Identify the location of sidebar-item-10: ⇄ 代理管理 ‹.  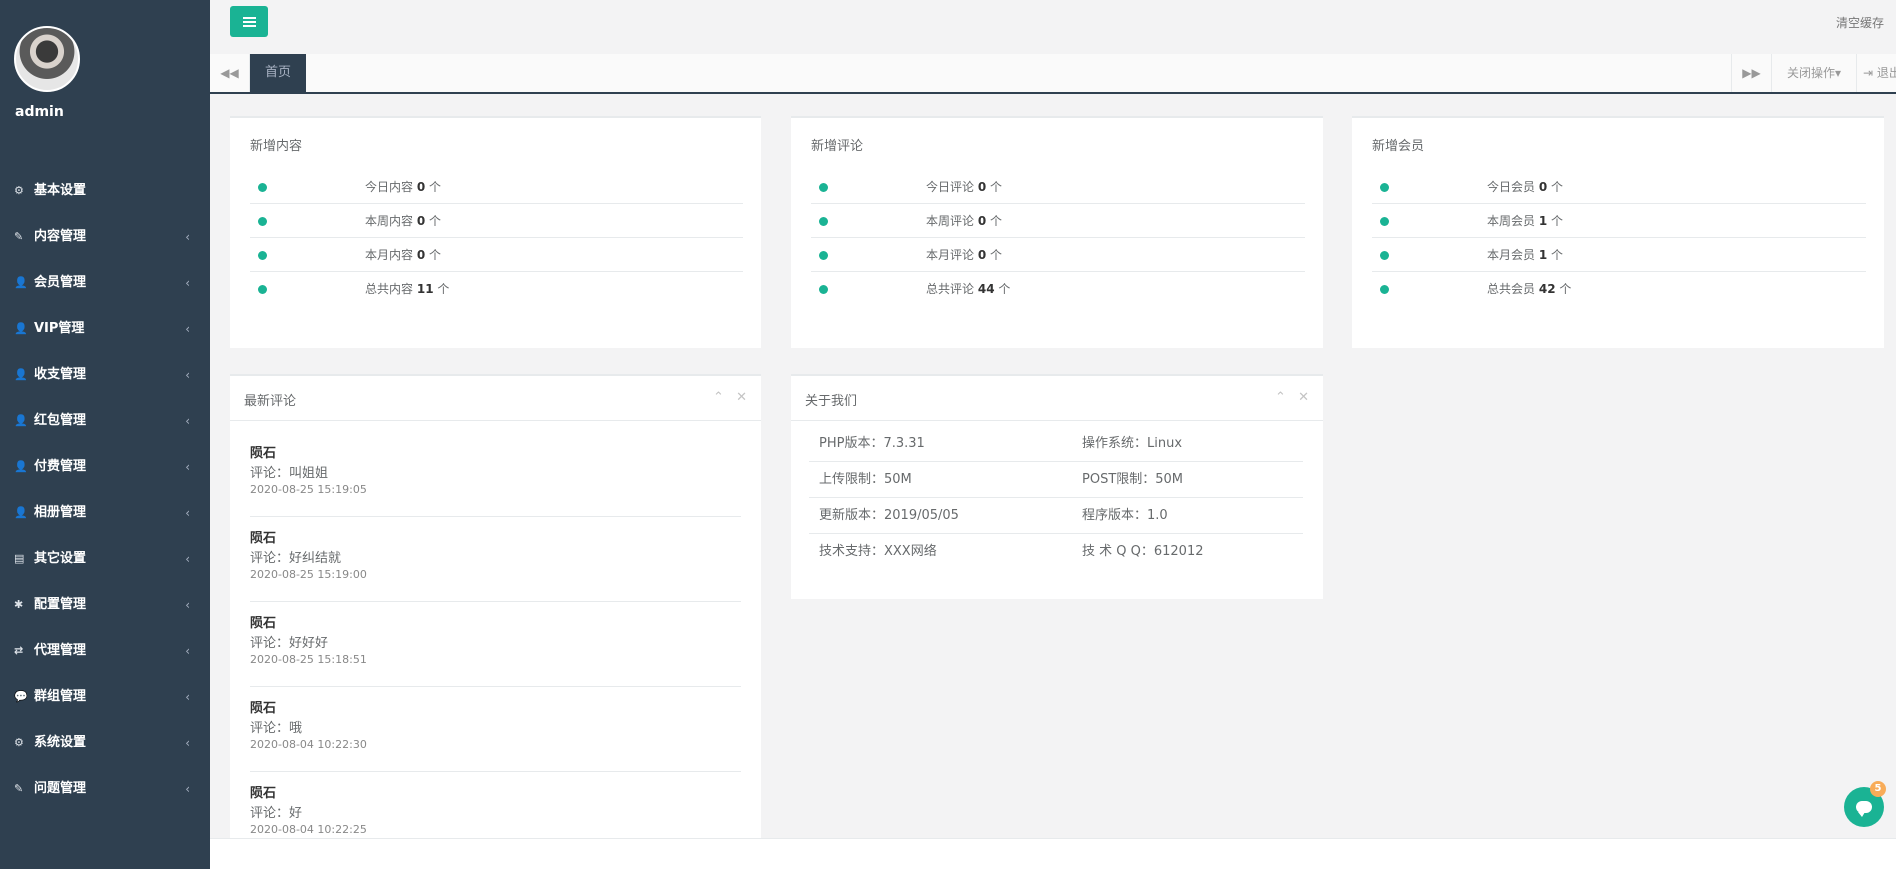
(105, 651).